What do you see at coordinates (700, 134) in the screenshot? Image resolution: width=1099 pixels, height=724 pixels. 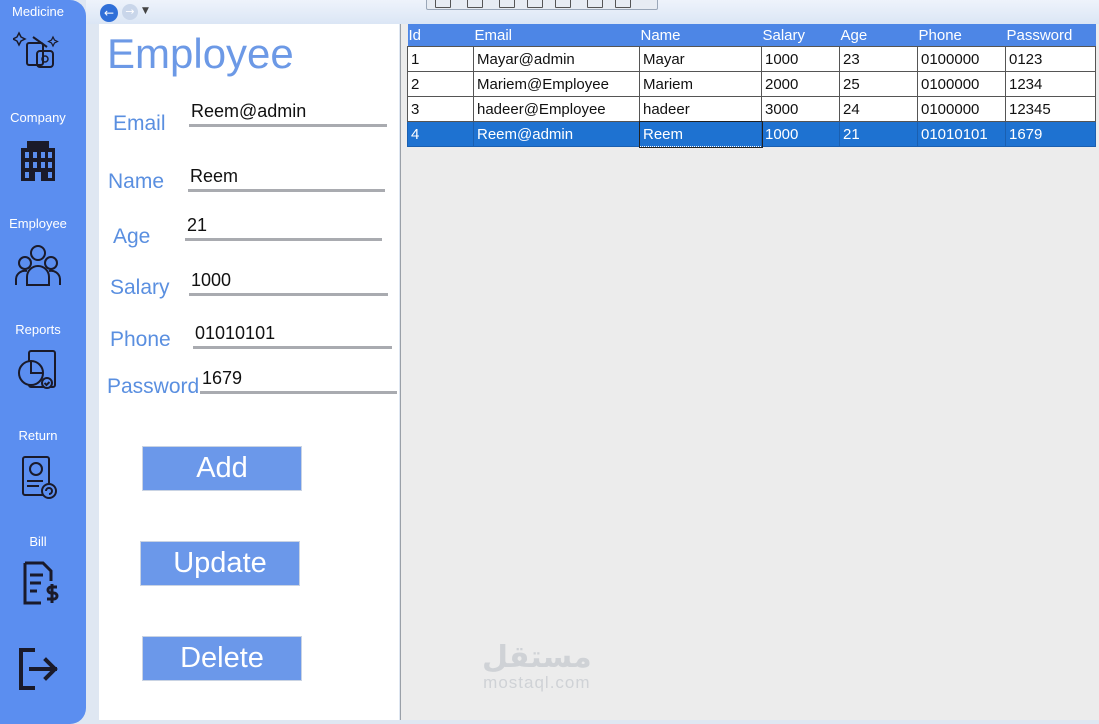 I see `table-cell-focused: Reem` at bounding box center [700, 134].